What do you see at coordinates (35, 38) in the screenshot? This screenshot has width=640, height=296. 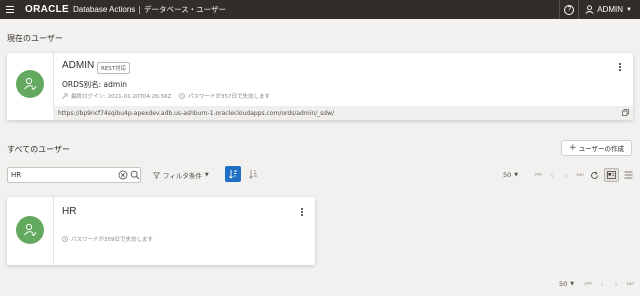 I see `current-user-heading: 現在のユーザー` at bounding box center [35, 38].